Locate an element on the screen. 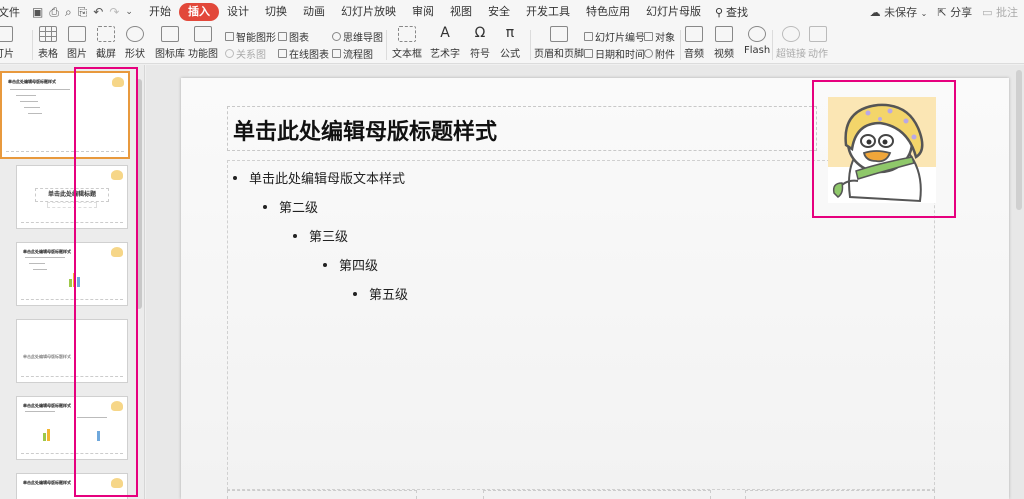  video-label: 视频 is located at coordinates (724, 54).